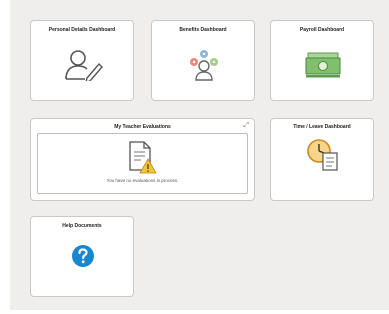  I want to click on tile-time-leave: Time / Leave Dashboard, so click(322, 159).